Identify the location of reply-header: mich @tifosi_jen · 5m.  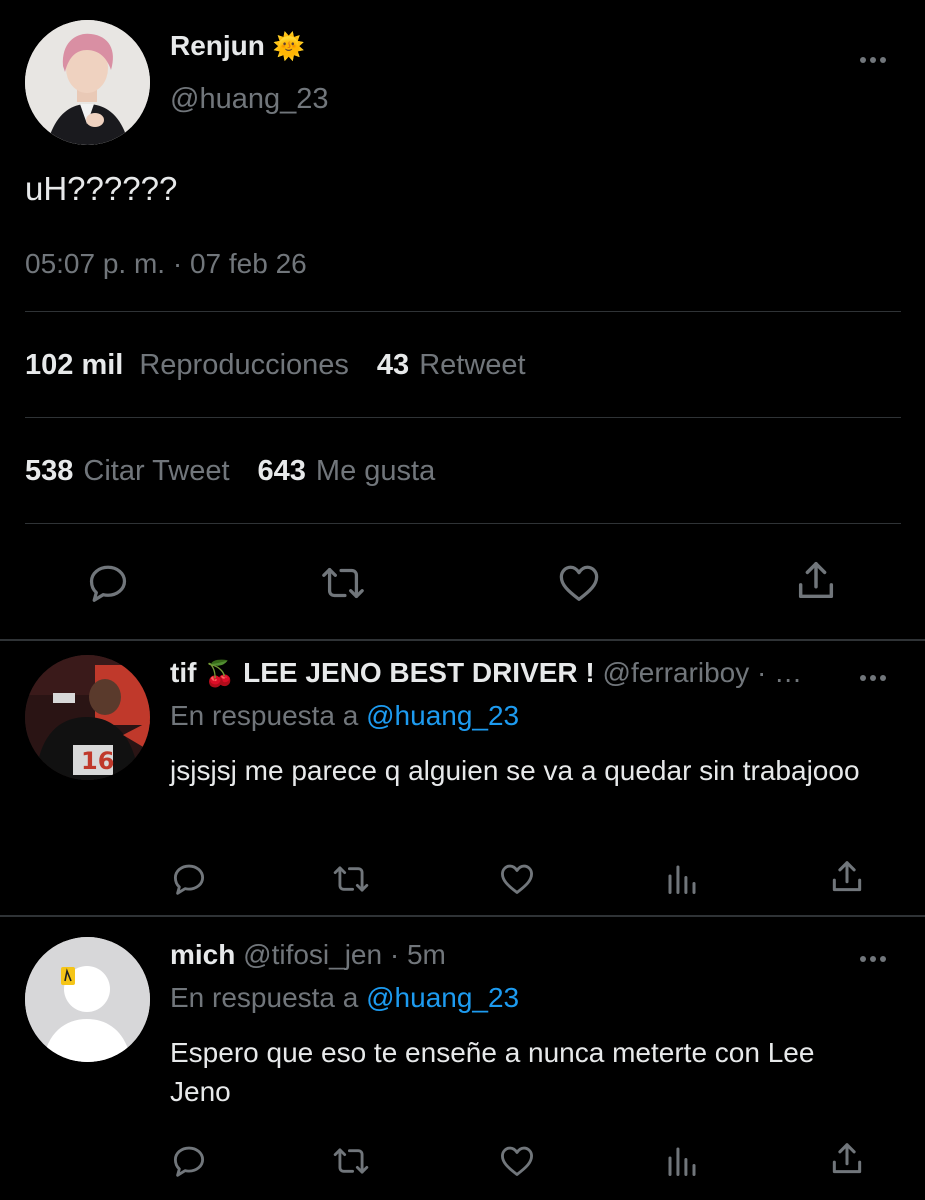
(308, 955).